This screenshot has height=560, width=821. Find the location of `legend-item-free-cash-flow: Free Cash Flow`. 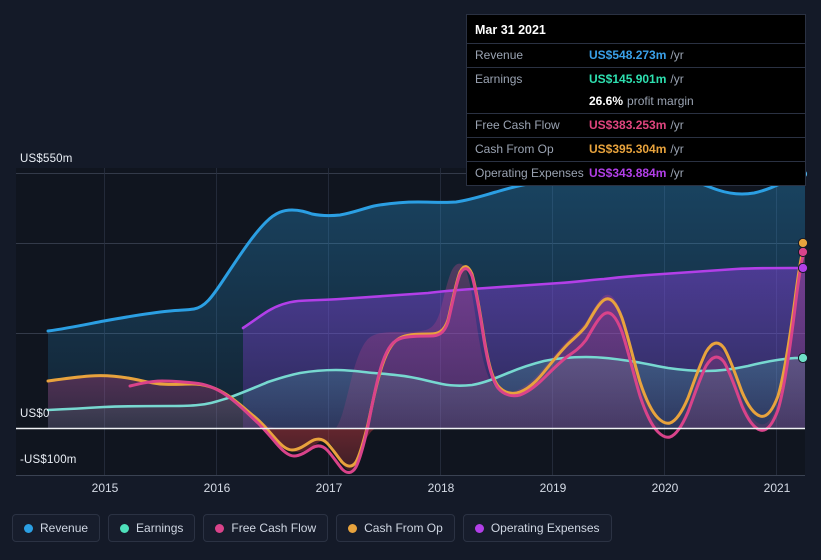

legend-item-free-cash-flow: Free Cash Flow is located at coordinates (266, 528).